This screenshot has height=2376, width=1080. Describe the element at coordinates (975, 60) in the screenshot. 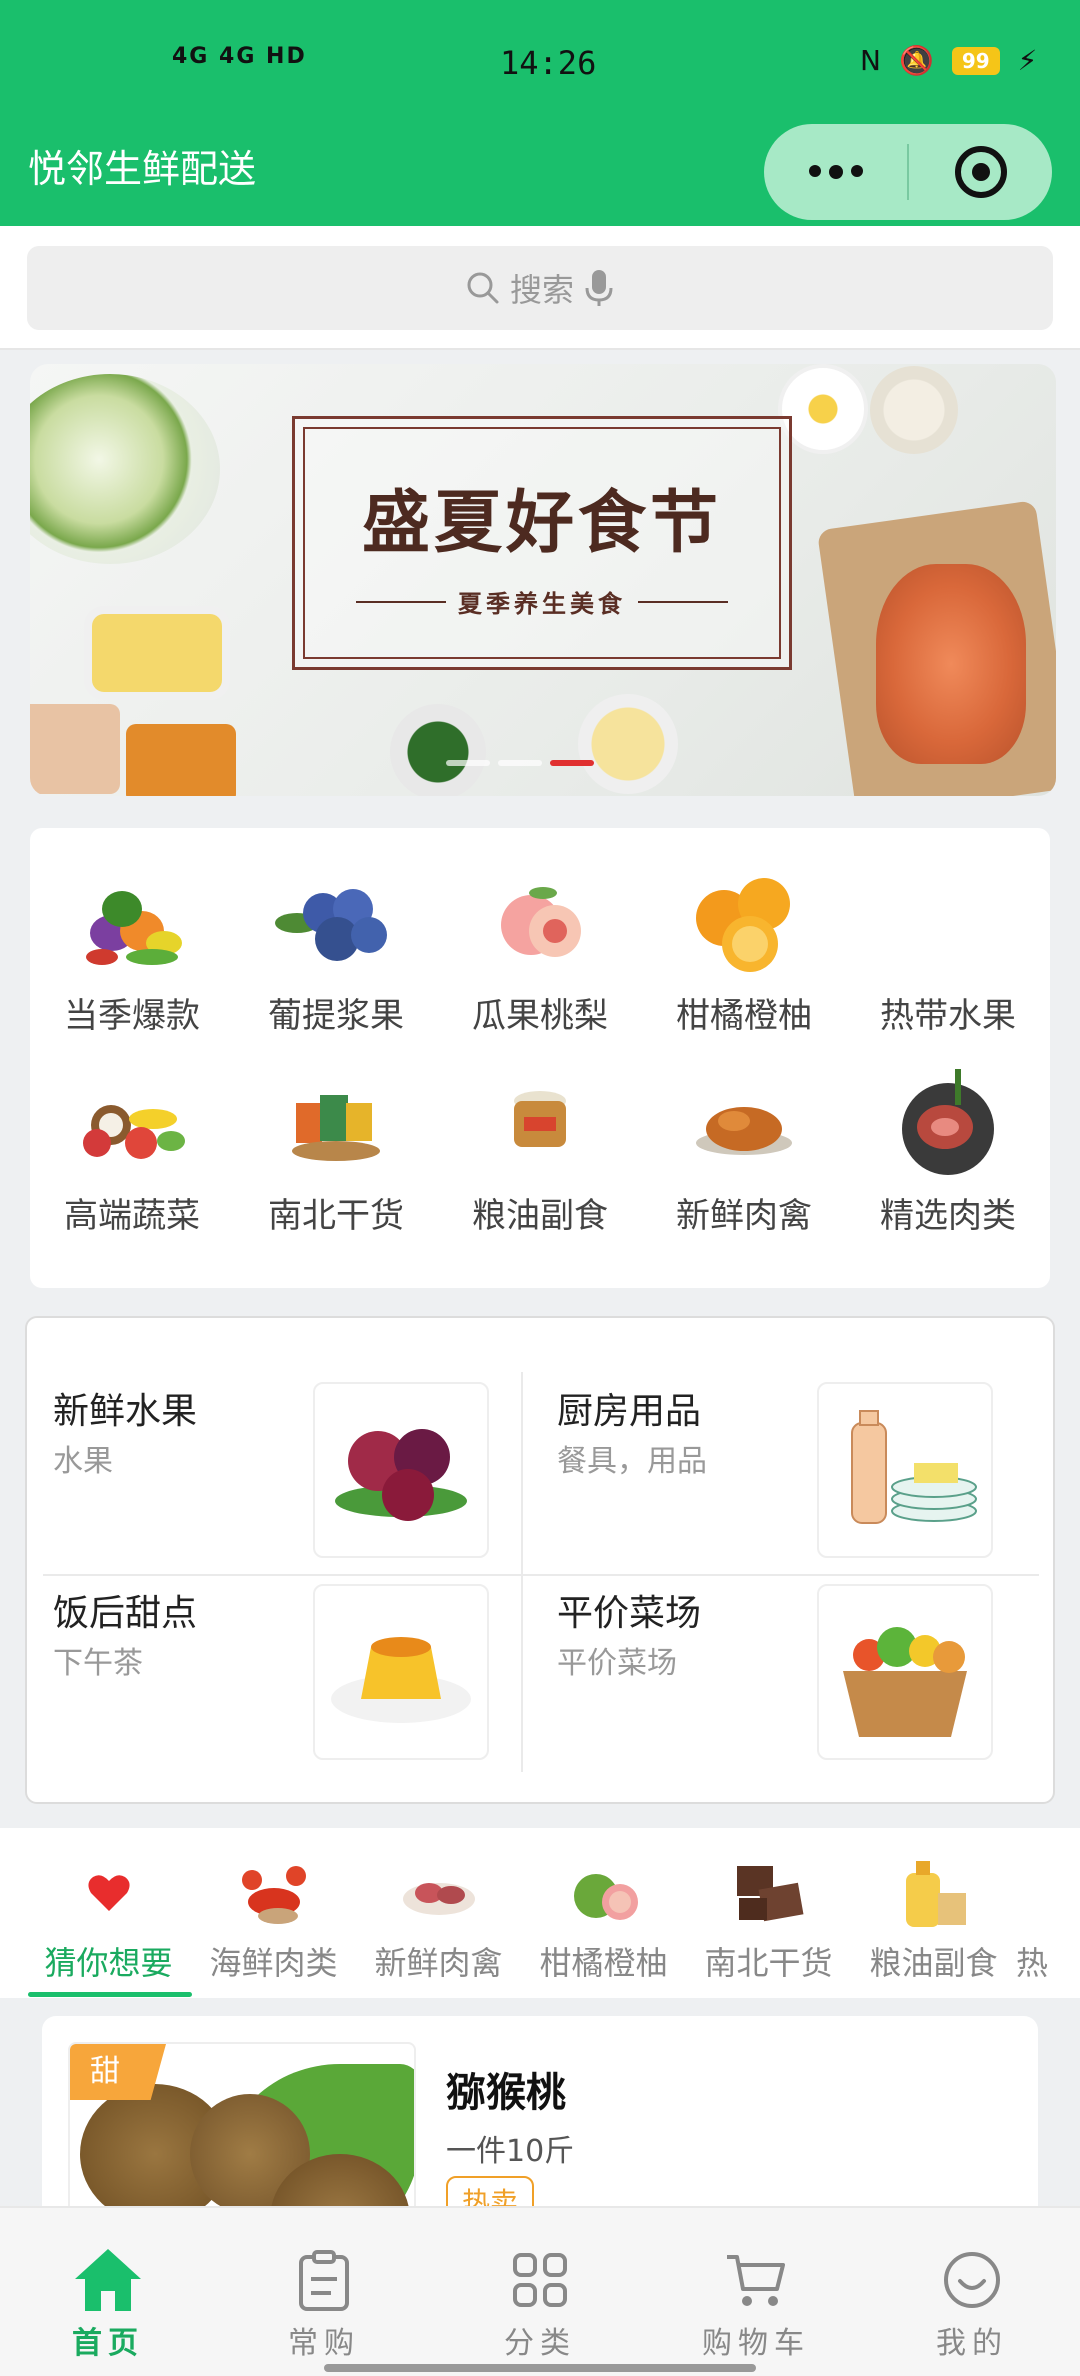

I see `battery-indicator: 99` at that location.